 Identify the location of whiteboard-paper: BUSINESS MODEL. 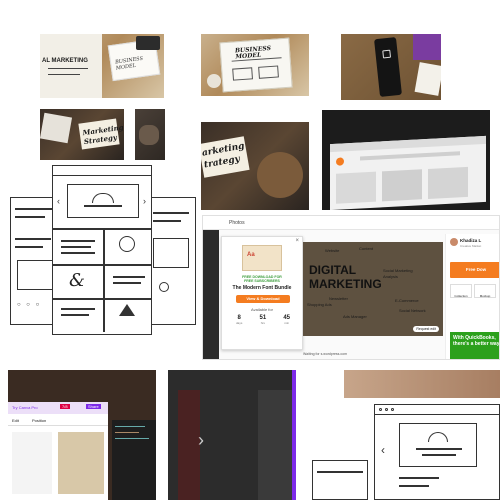
(256, 65).